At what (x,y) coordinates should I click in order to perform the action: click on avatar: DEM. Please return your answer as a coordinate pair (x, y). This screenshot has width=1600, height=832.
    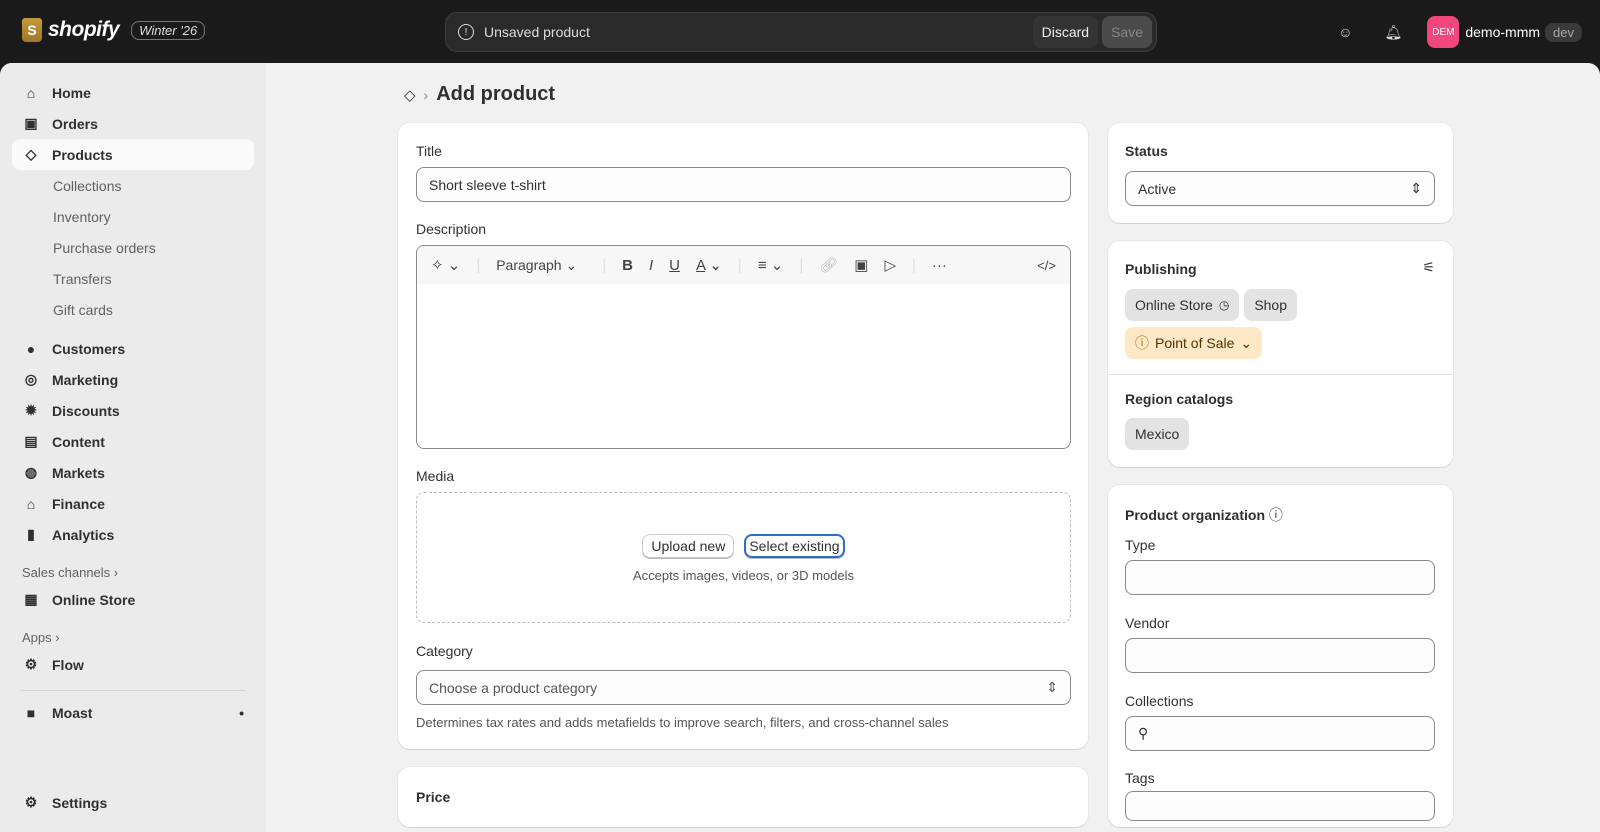
    Looking at the image, I should click on (1443, 32).